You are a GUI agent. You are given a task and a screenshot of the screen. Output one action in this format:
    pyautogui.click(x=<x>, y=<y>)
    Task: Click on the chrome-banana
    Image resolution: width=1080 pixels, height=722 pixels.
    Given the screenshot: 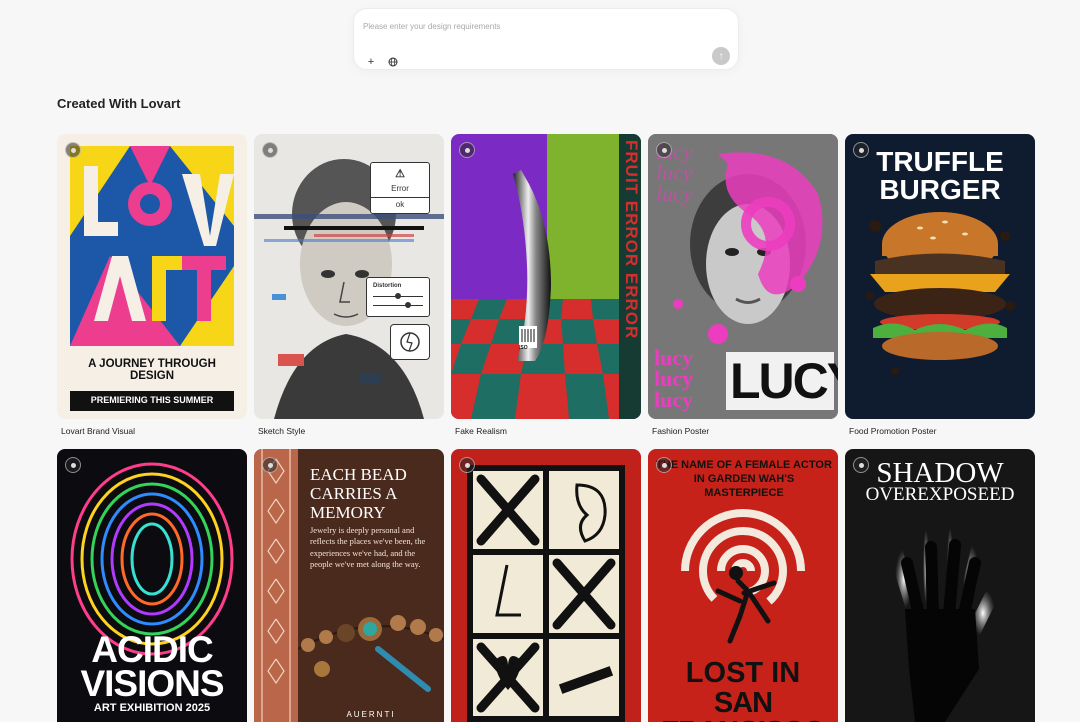 What is the action you would take?
    pyautogui.click(x=532, y=265)
    